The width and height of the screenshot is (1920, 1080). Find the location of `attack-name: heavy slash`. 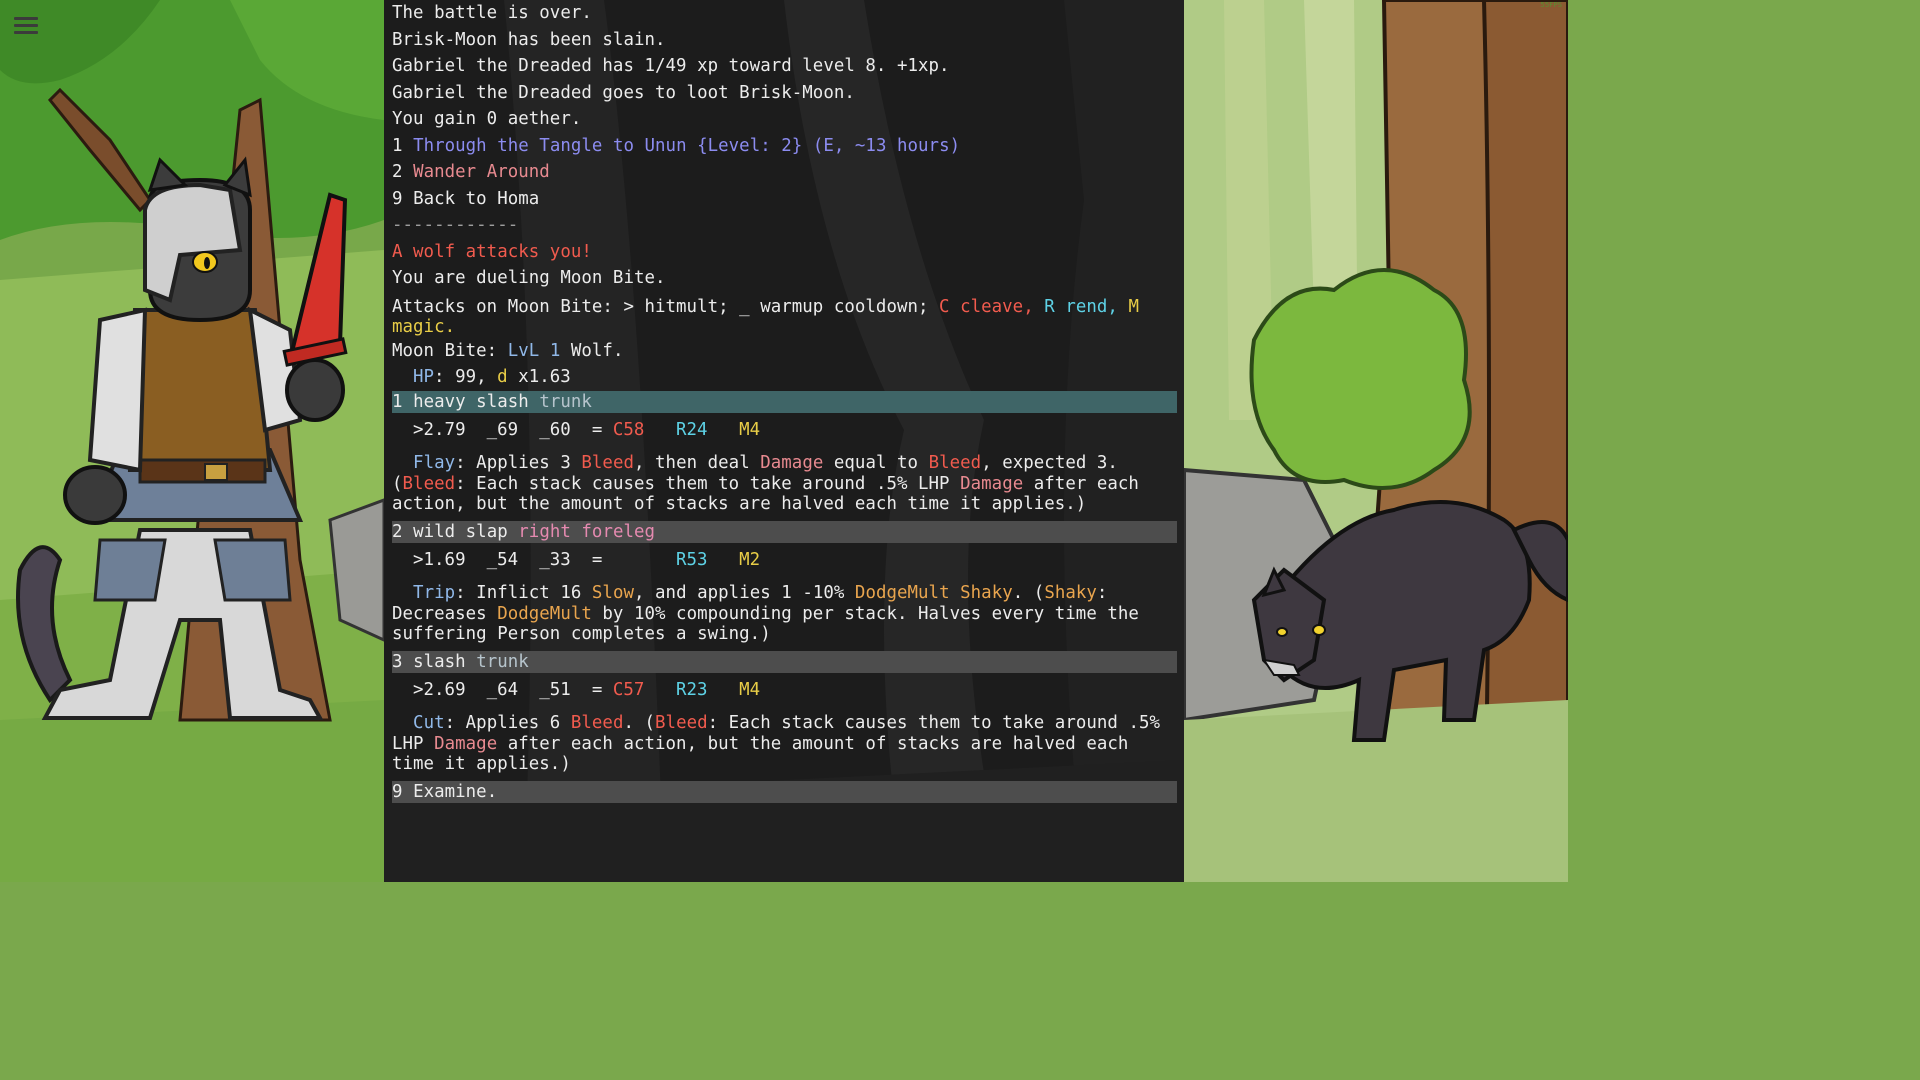

attack-name: heavy slash is located at coordinates (471, 401).